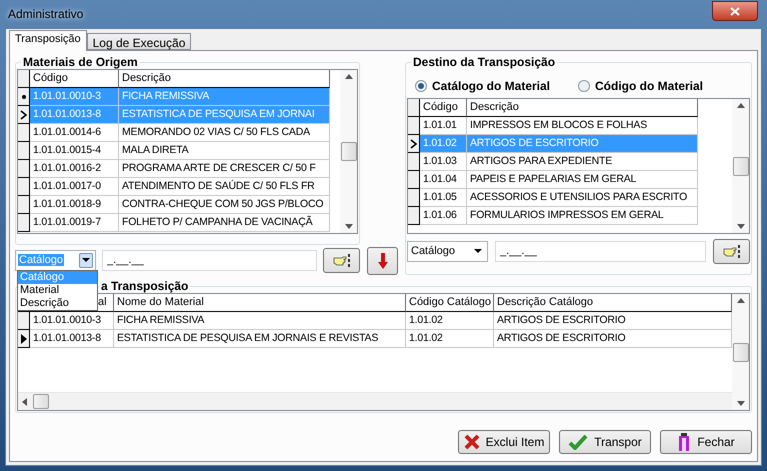 This screenshot has width=767, height=471. Describe the element at coordinates (443, 198) in the screenshot. I see `table-cell: 1.01.05` at that location.